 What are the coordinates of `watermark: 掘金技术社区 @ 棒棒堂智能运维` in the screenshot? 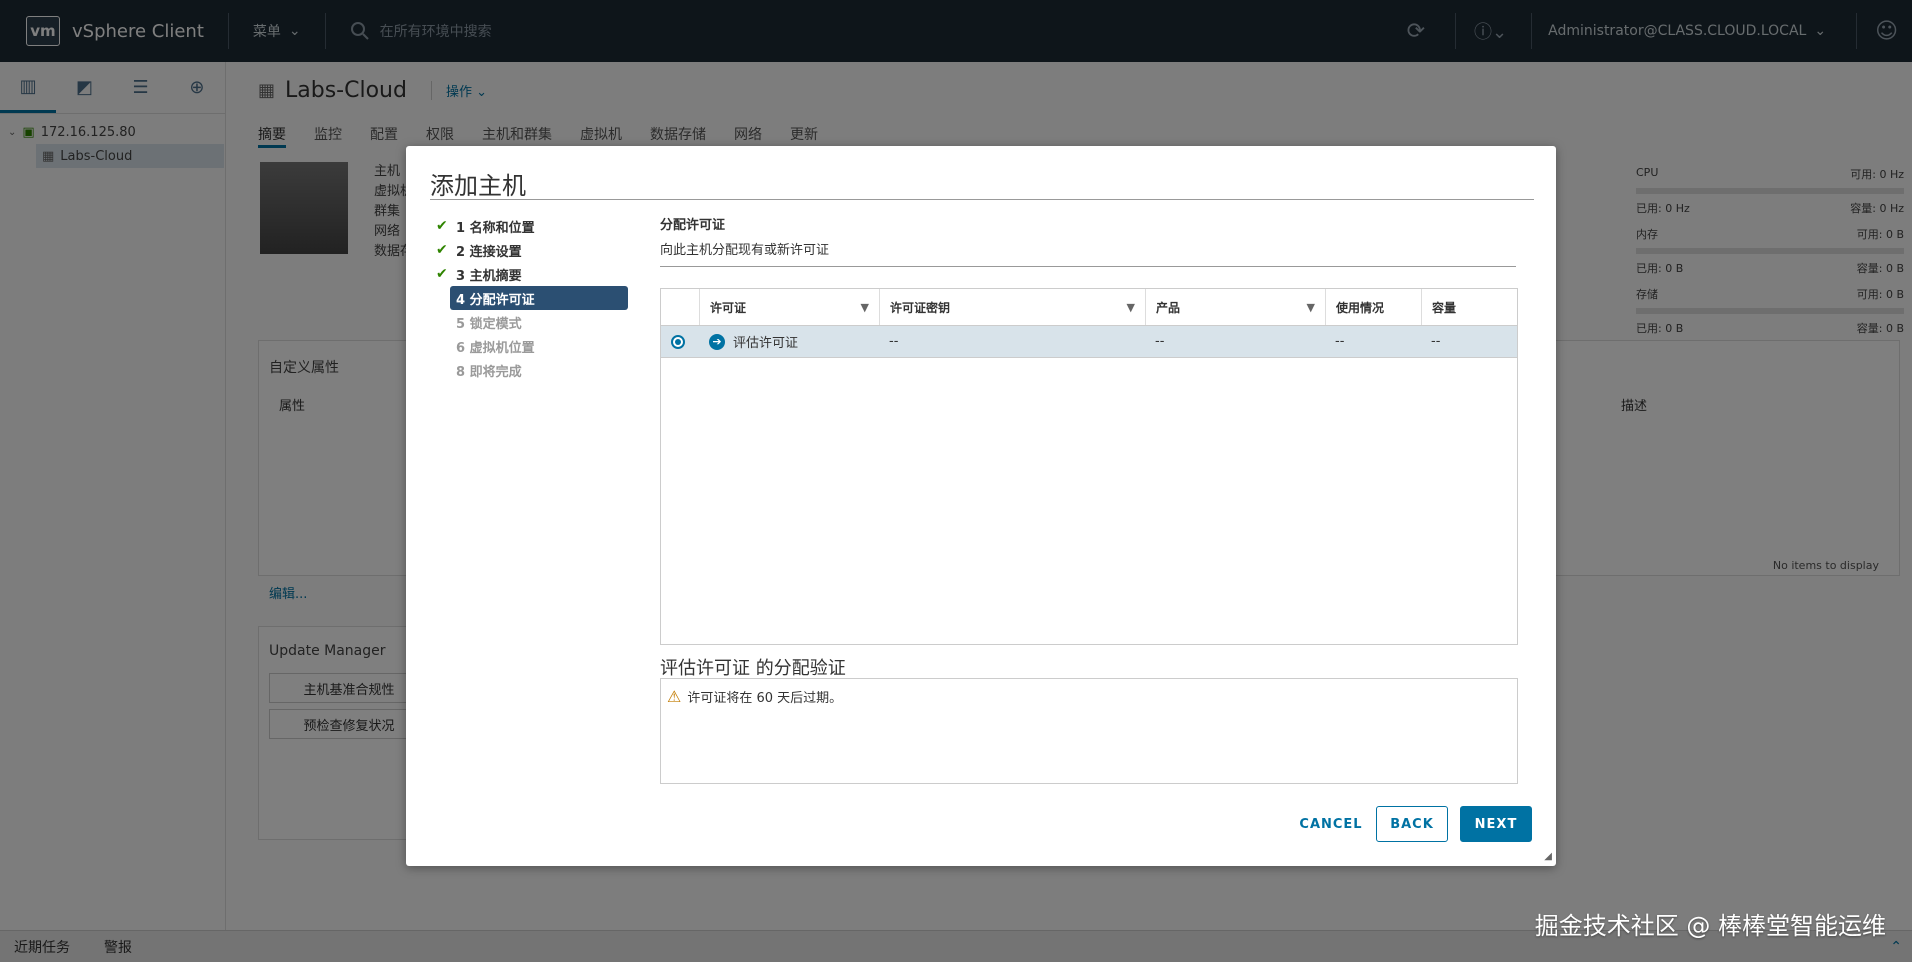 It's located at (1710, 926).